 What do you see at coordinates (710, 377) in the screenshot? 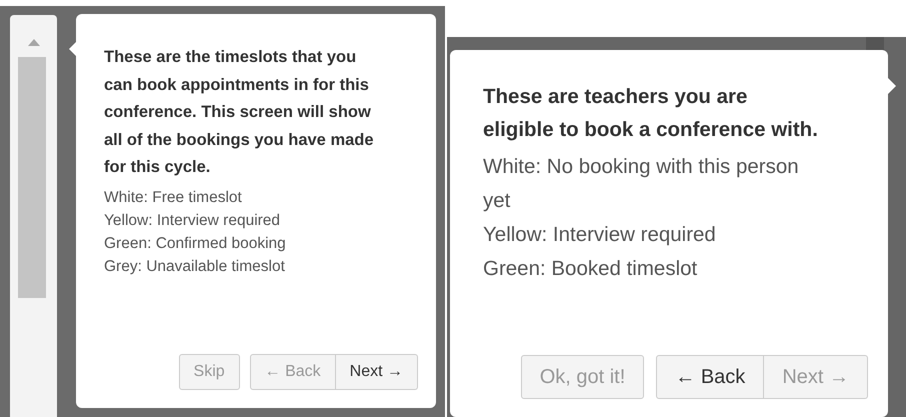
I see `tour-button: ← Back` at bounding box center [710, 377].